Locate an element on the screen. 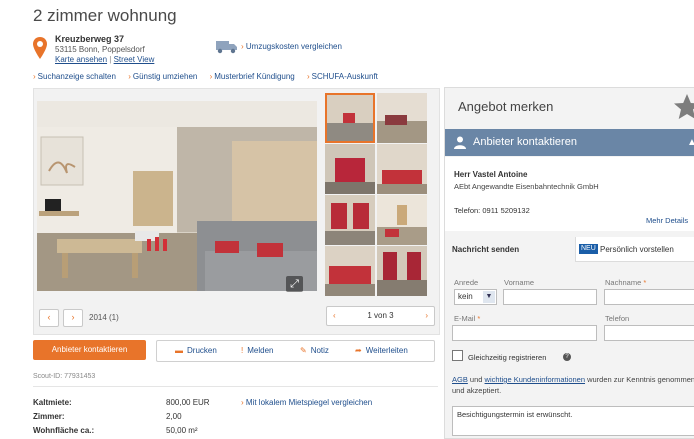 This screenshot has width=694, height=439. tab-send-message: Nachricht senden is located at coordinates (510, 249).